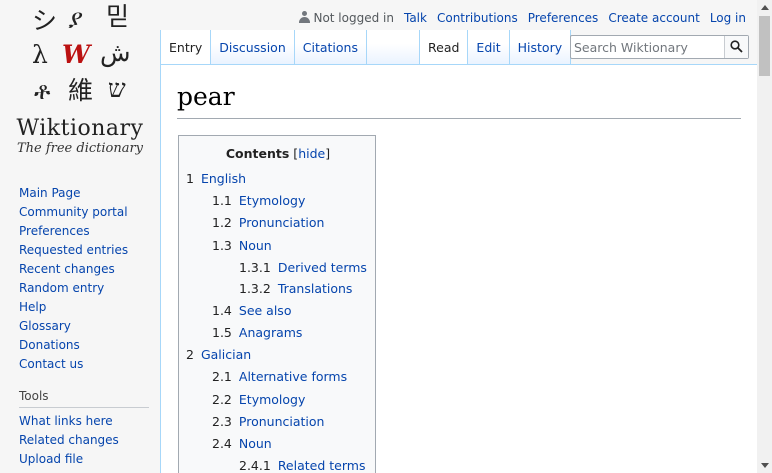 This screenshot has width=772, height=473. Describe the element at coordinates (50, 193) in the screenshot. I see `nav-main-page: Main Page` at that location.